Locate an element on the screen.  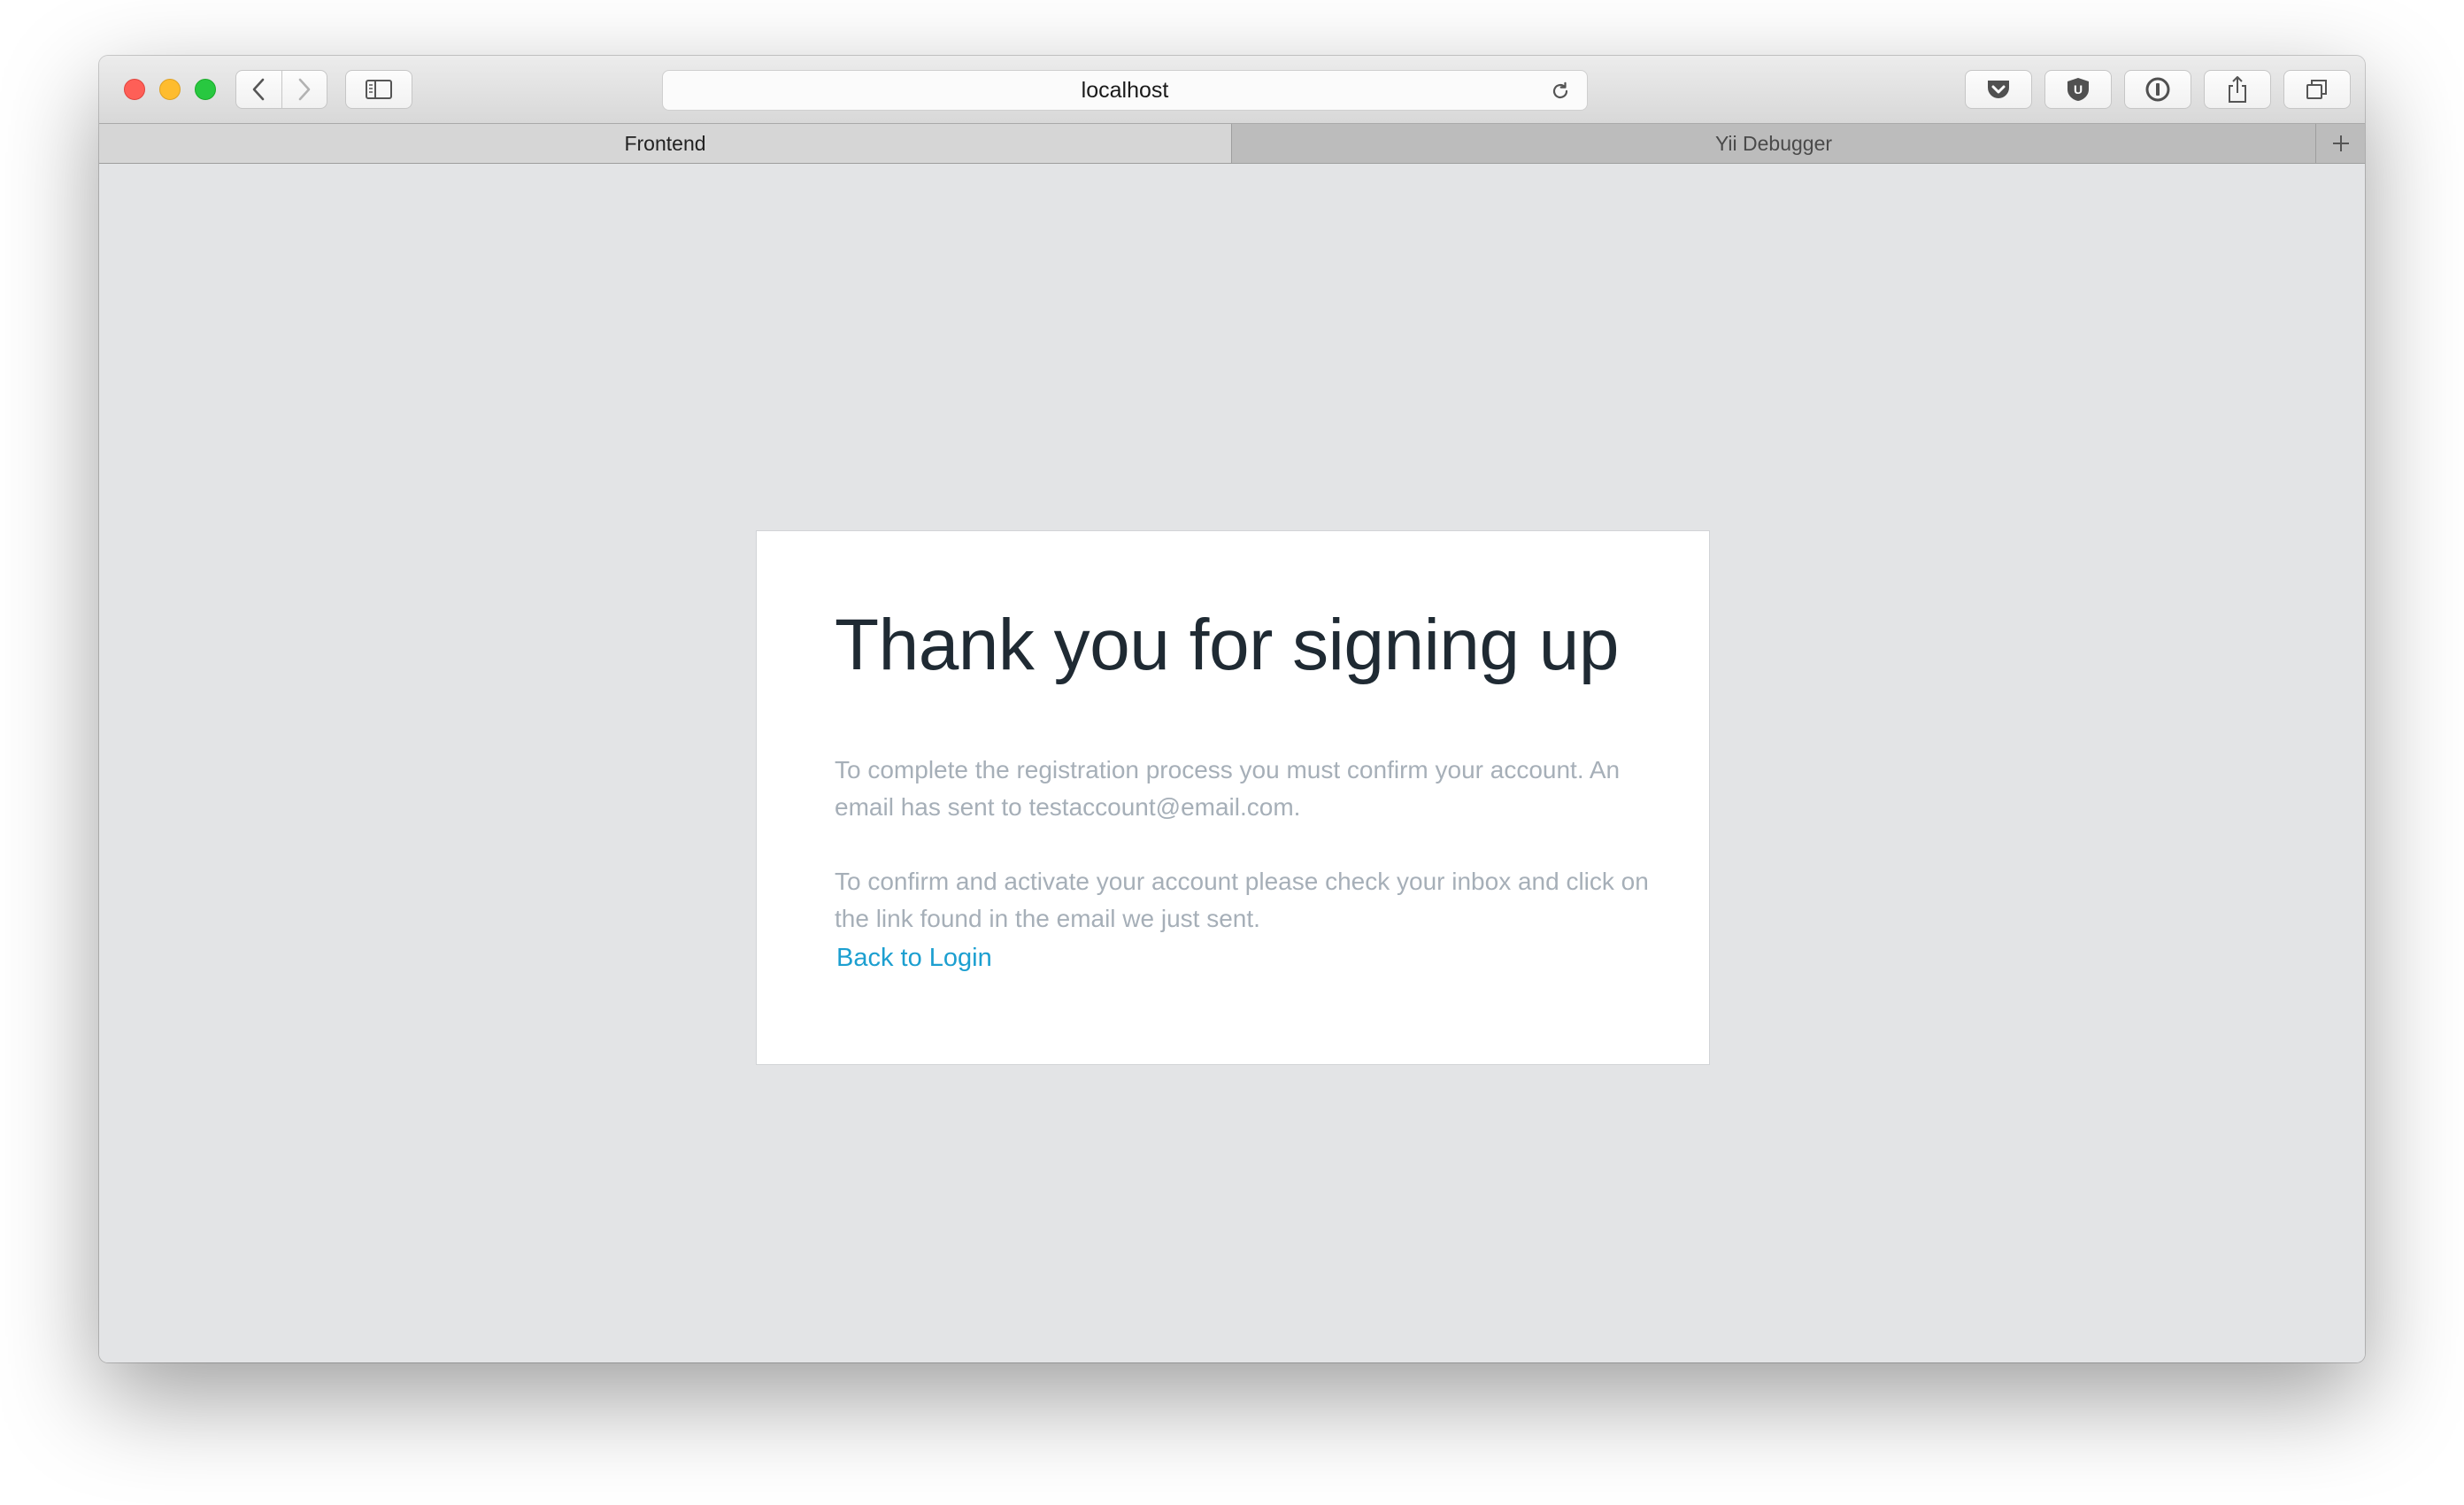
maximize-window-button is located at coordinates (206, 89).